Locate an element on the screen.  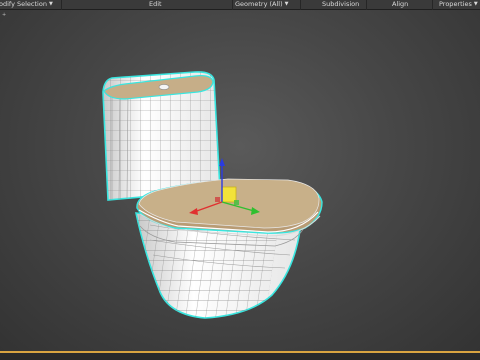
ribbon-align-label: Align is located at coordinates (400, 4).